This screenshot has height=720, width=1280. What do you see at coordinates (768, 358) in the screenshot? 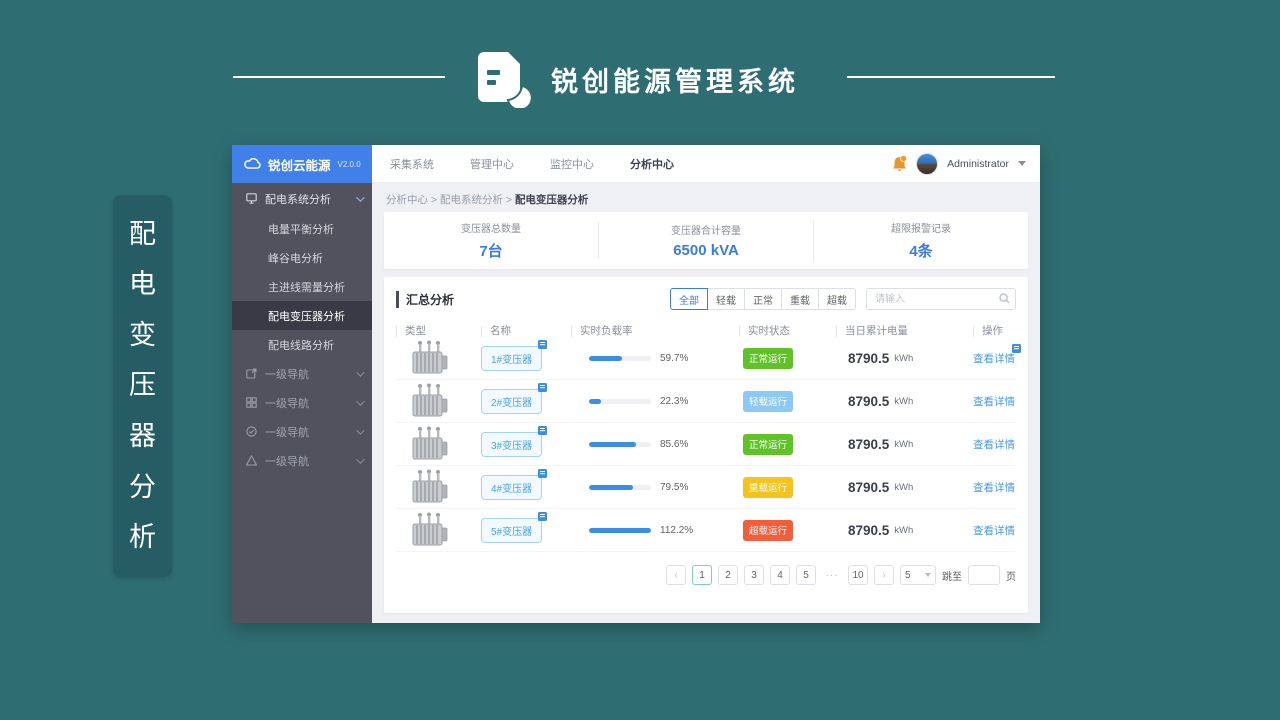
I see `status-badge: 正常运行` at bounding box center [768, 358].